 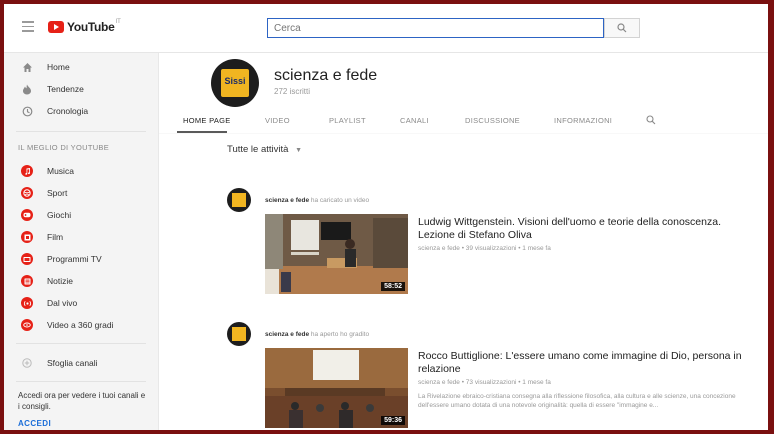 I want to click on music-icon, so click(x=27, y=171).